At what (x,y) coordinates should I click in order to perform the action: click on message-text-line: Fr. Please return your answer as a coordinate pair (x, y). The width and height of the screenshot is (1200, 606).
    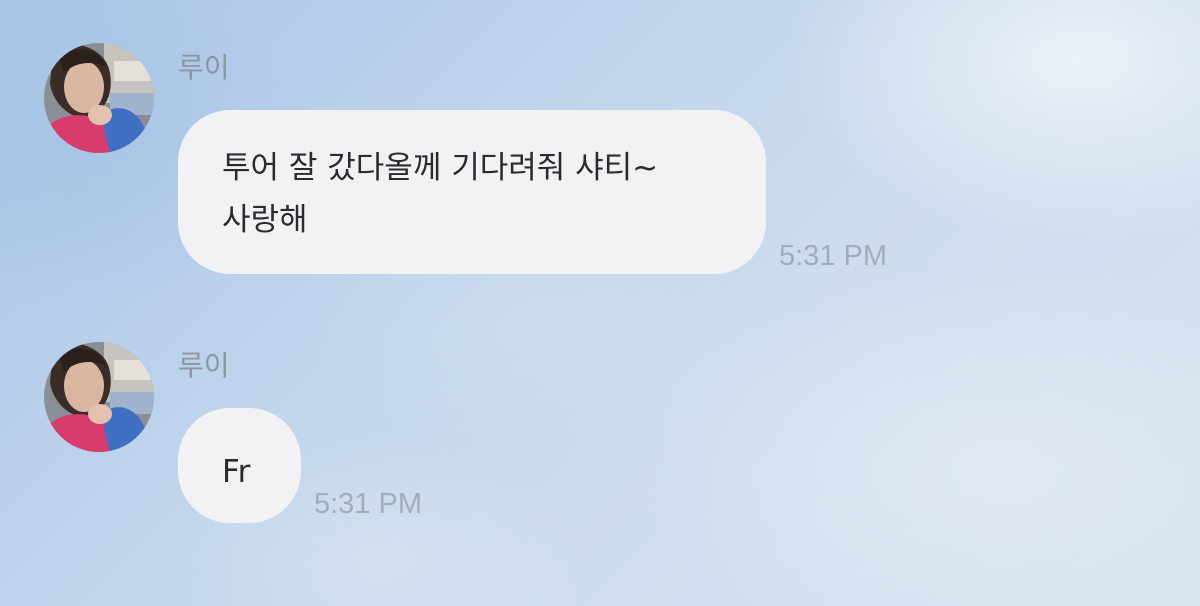
    Looking at the image, I should click on (236, 472).